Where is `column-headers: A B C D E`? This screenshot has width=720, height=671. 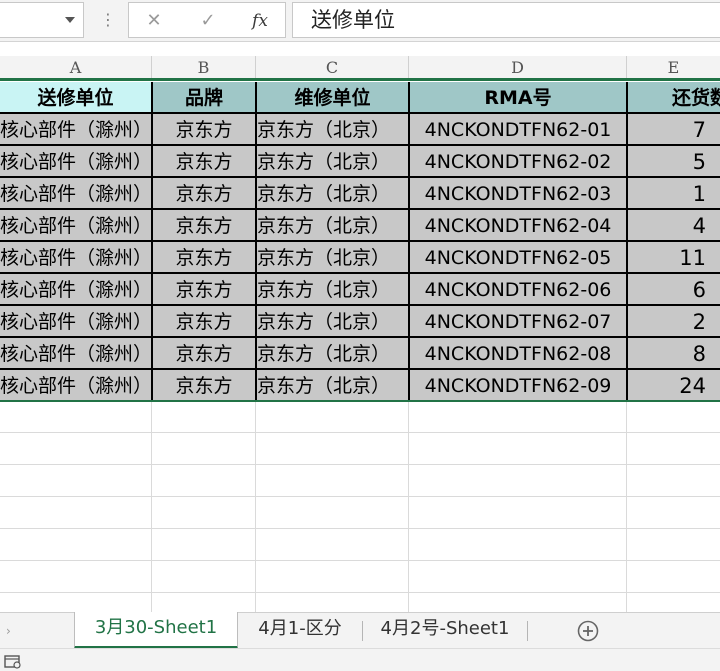 column-headers: A B C D E is located at coordinates (360, 68).